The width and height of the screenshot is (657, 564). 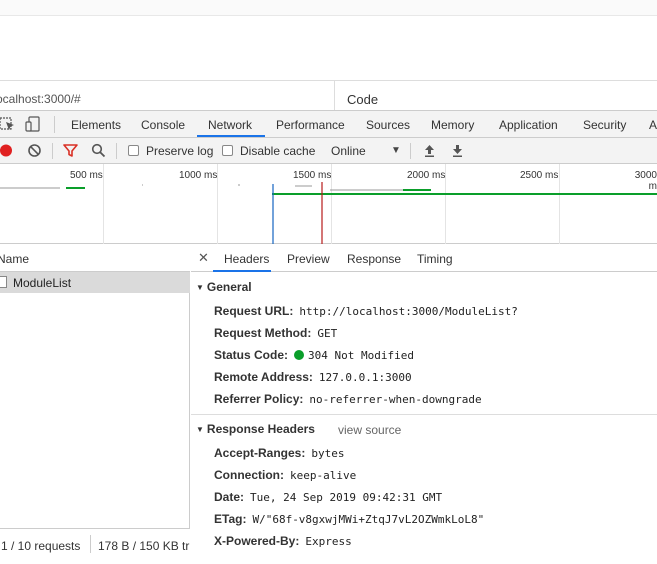 What do you see at coordinates (15, 259) in the screenshot?
I see `name-column-label: Name` at bounding box center [15, 259].